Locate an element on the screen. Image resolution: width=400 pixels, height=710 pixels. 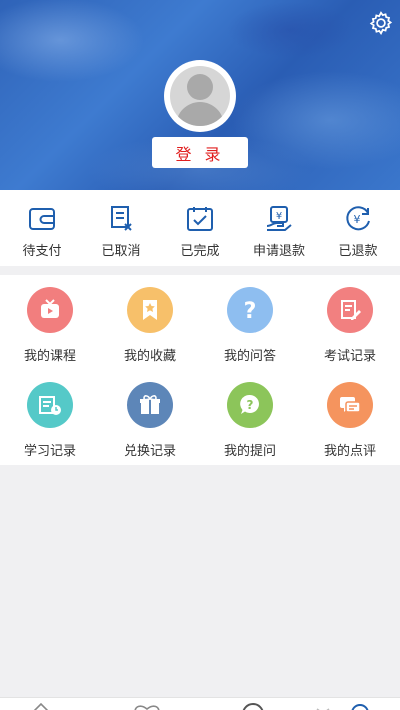
menu-label: 兑换记录 is located at coordinates (149, 451).